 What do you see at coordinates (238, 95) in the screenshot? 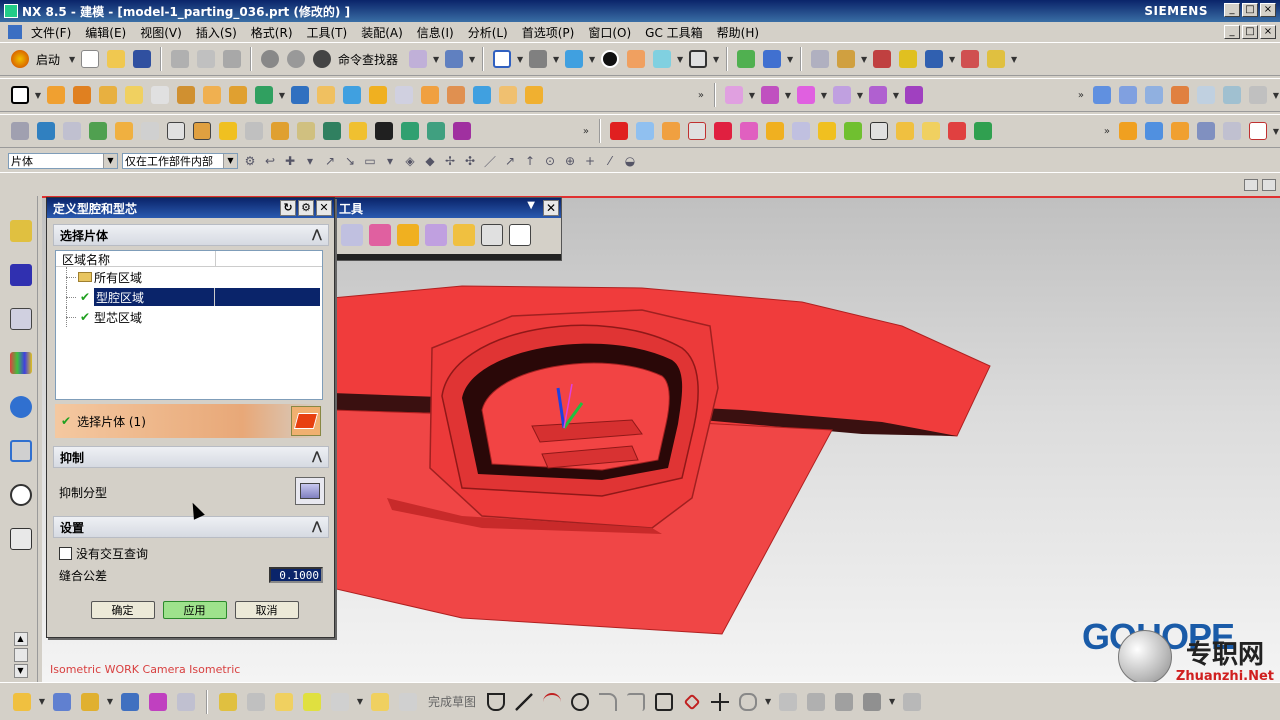
I see `pattern-icon` at bounding box center [238, 95].